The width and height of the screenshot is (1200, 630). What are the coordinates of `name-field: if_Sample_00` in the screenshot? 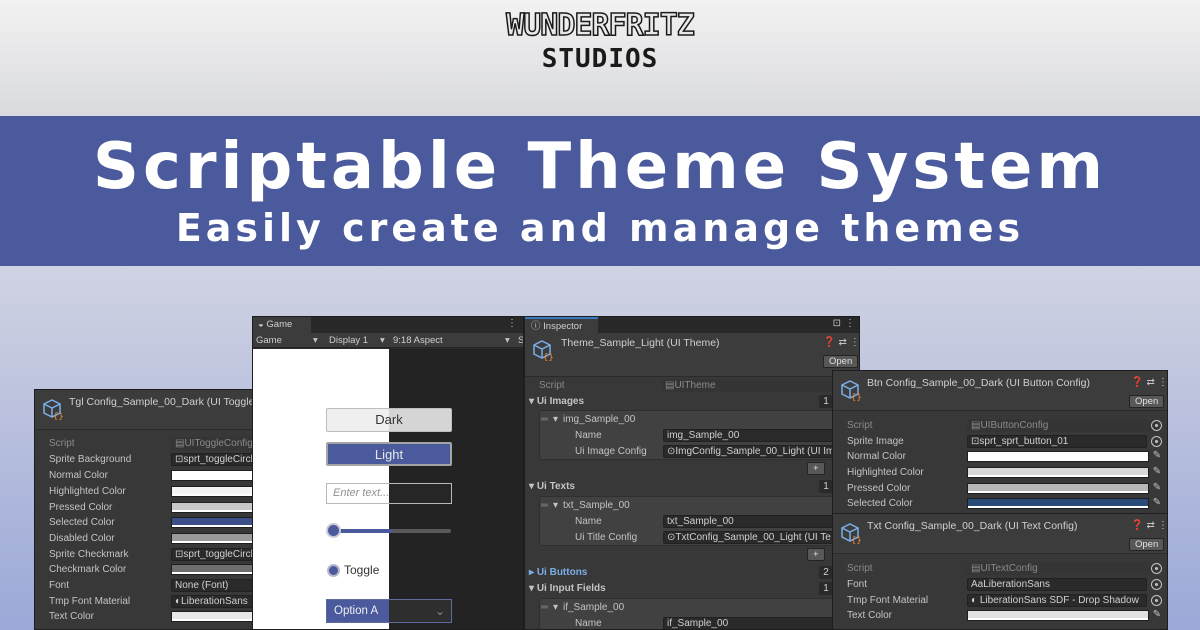 It's located at (761, 623).